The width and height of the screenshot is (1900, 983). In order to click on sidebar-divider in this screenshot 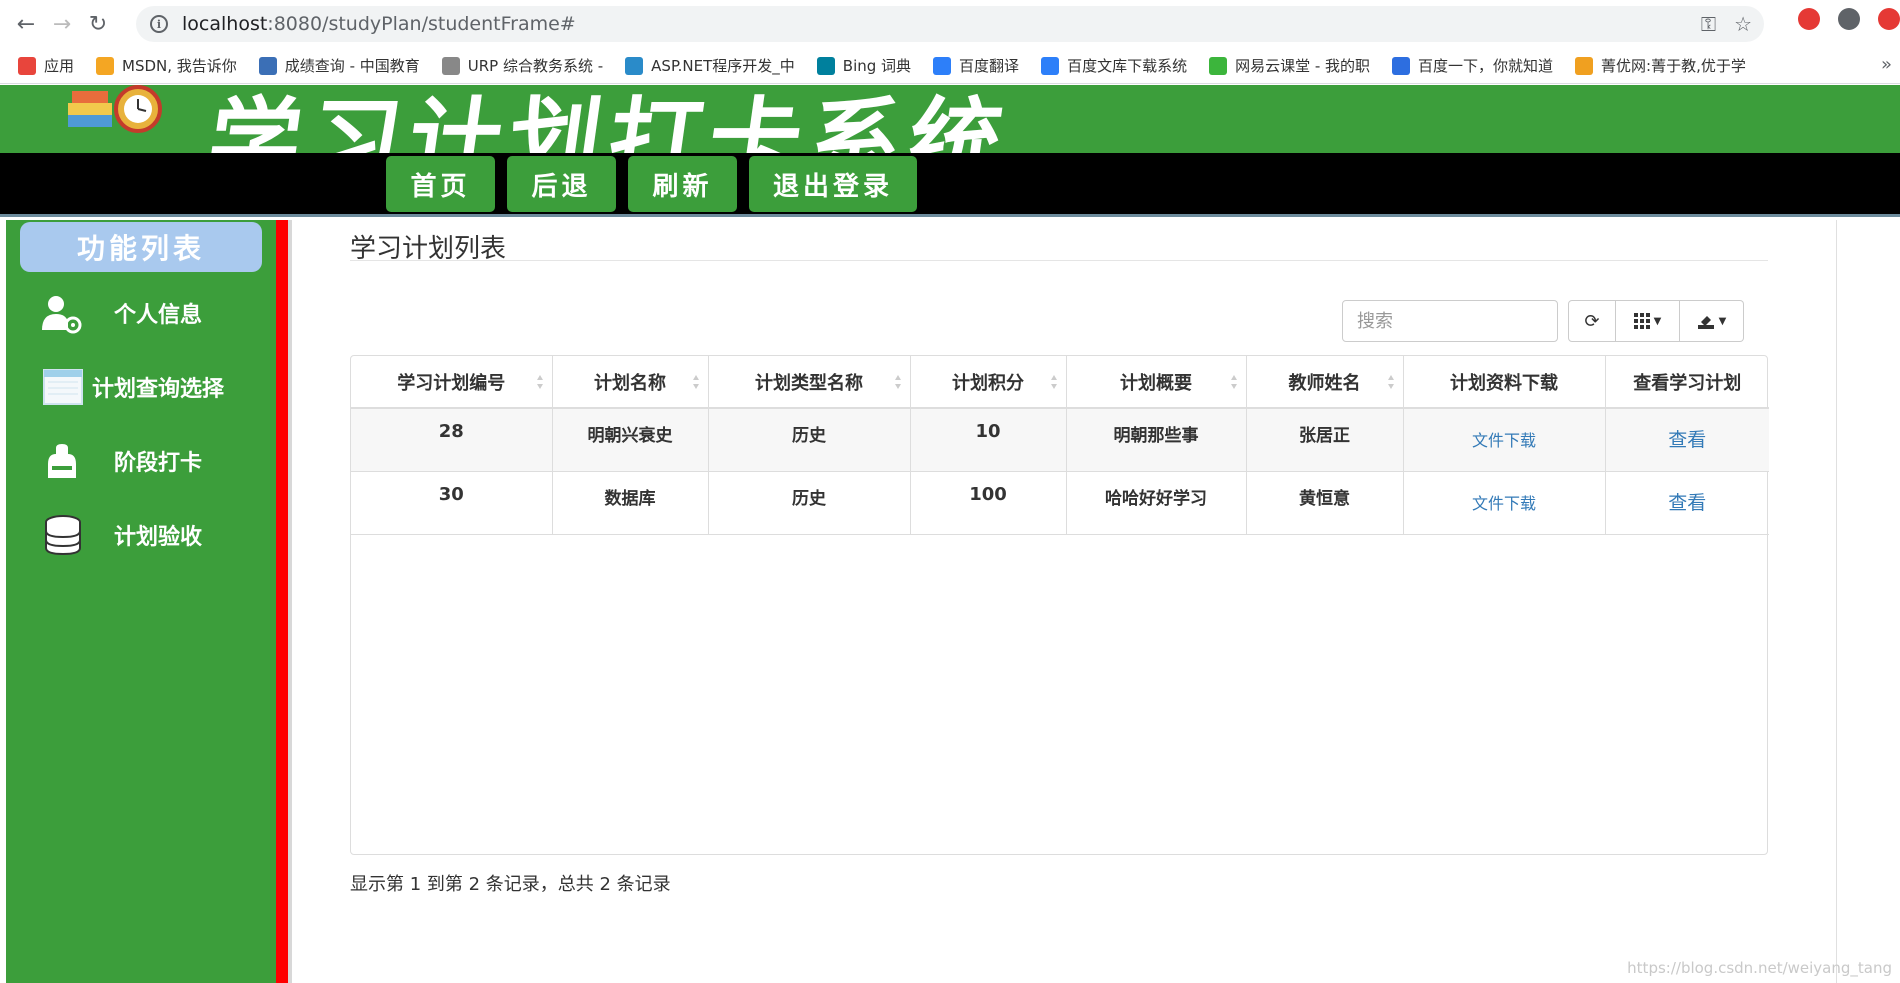, I will do `click(282, 601)`.